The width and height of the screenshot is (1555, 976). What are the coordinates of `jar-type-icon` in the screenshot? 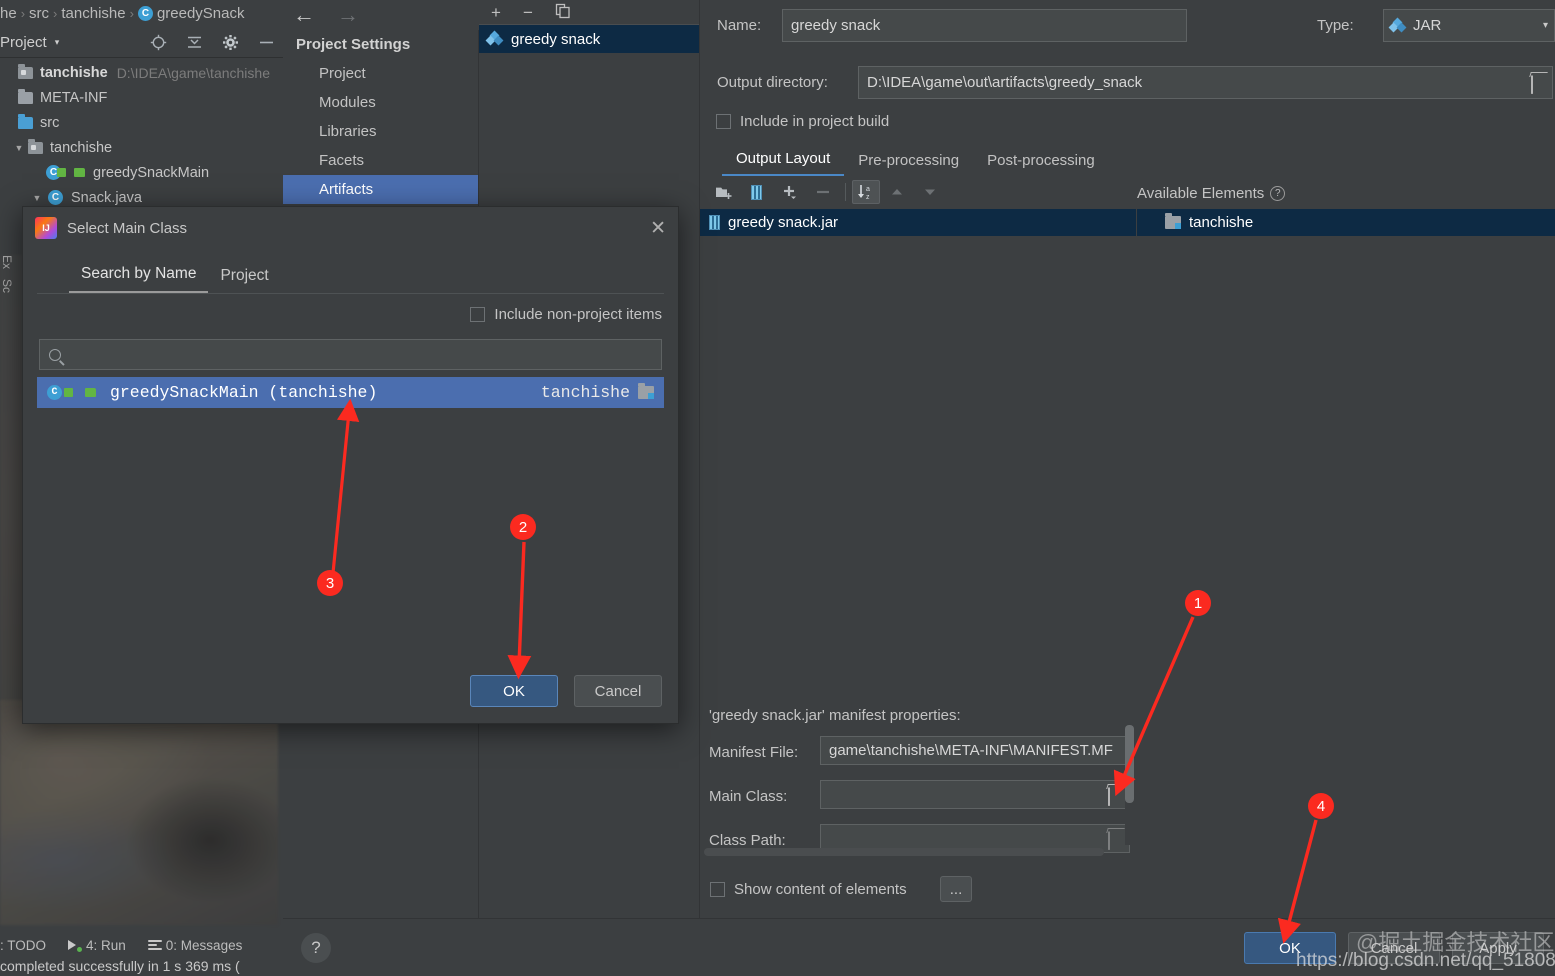 It's located at (1397, 25).